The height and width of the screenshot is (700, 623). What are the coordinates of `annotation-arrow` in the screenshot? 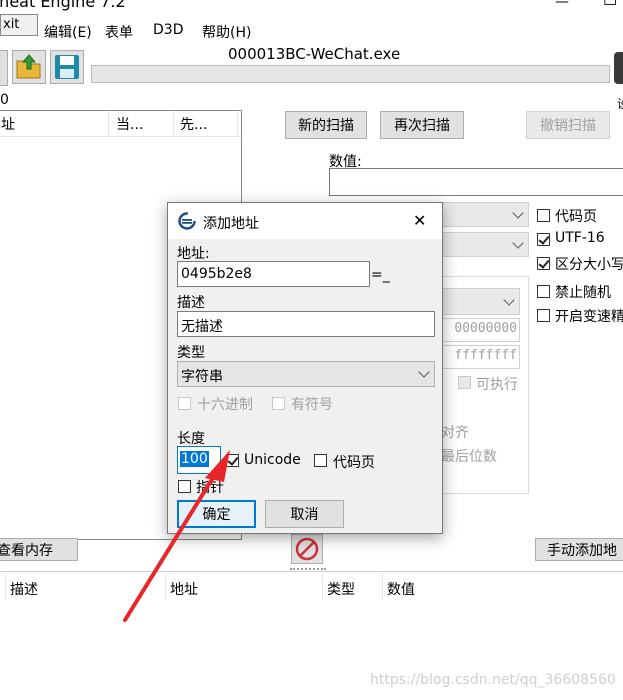 It's located at (176, 536).